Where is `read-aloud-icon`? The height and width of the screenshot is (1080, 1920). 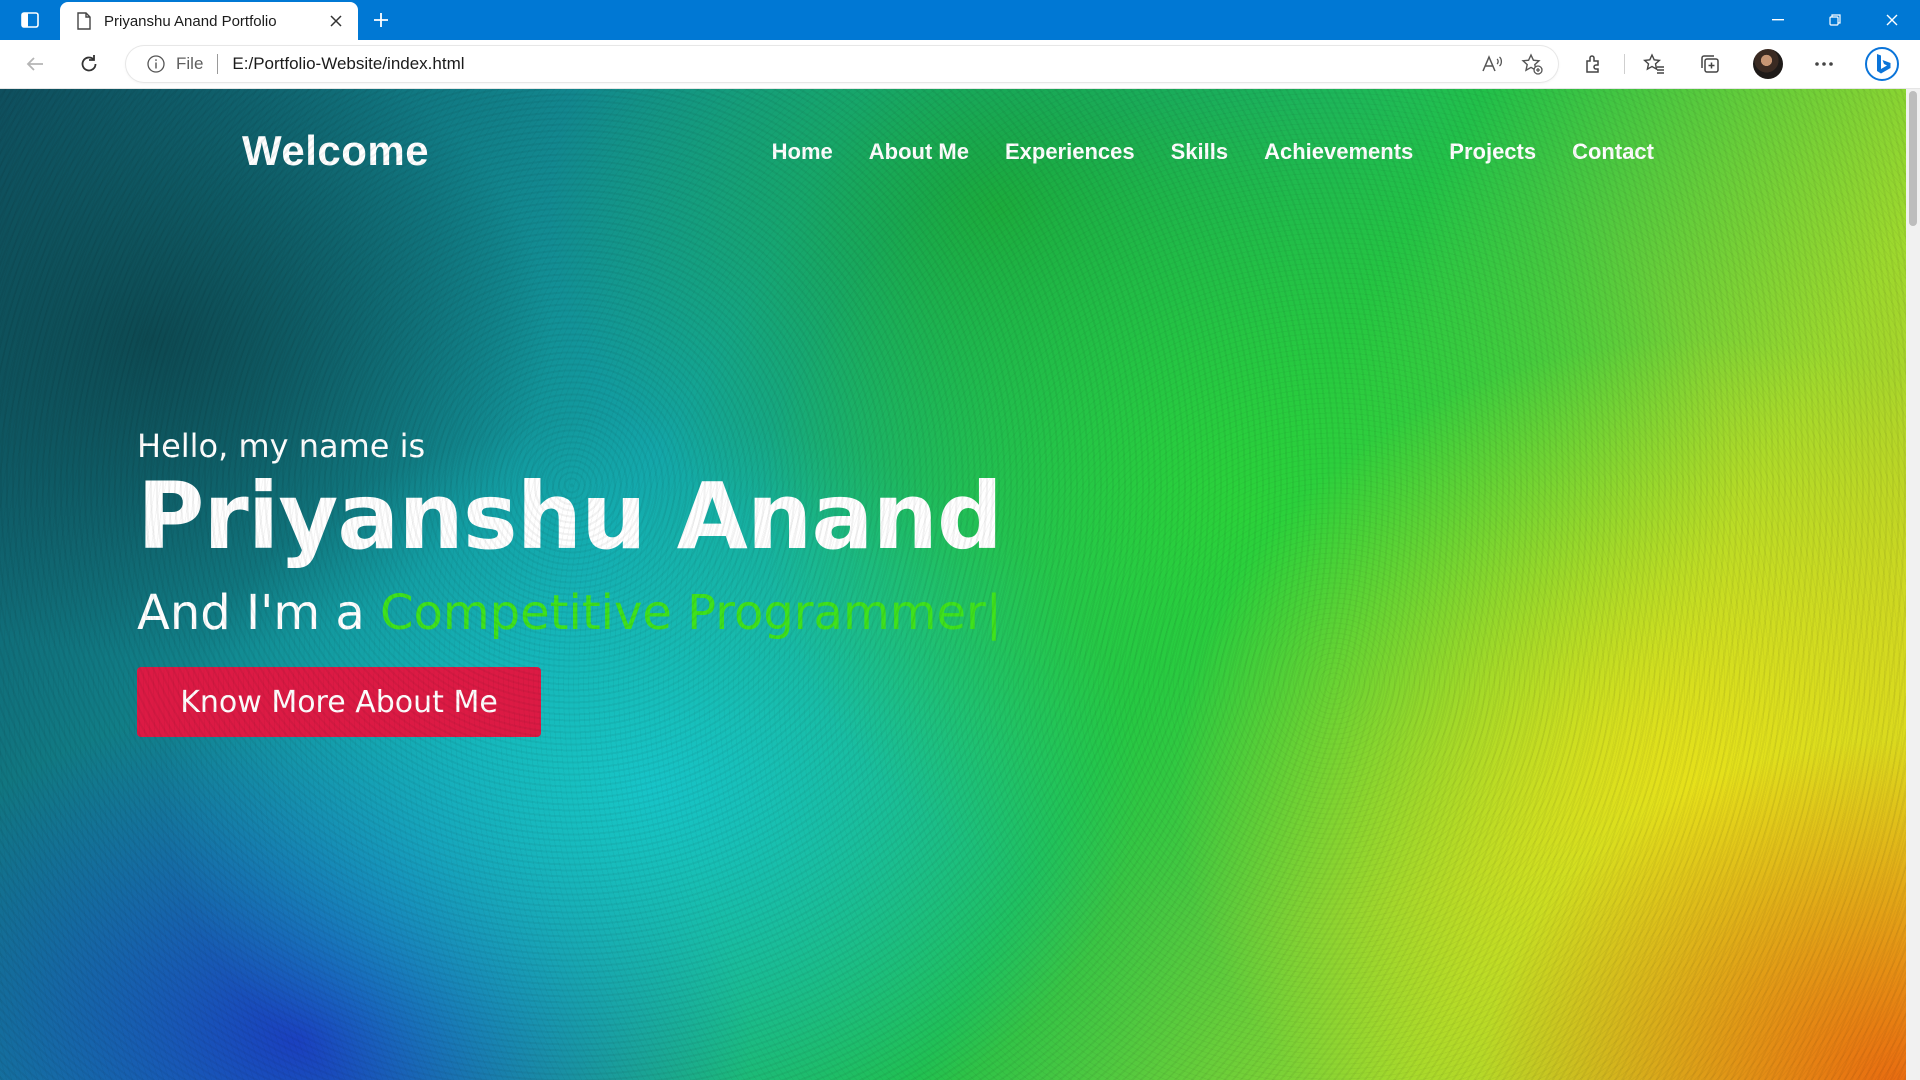 read-aloud-icon is located at coordinates (1492, 64).